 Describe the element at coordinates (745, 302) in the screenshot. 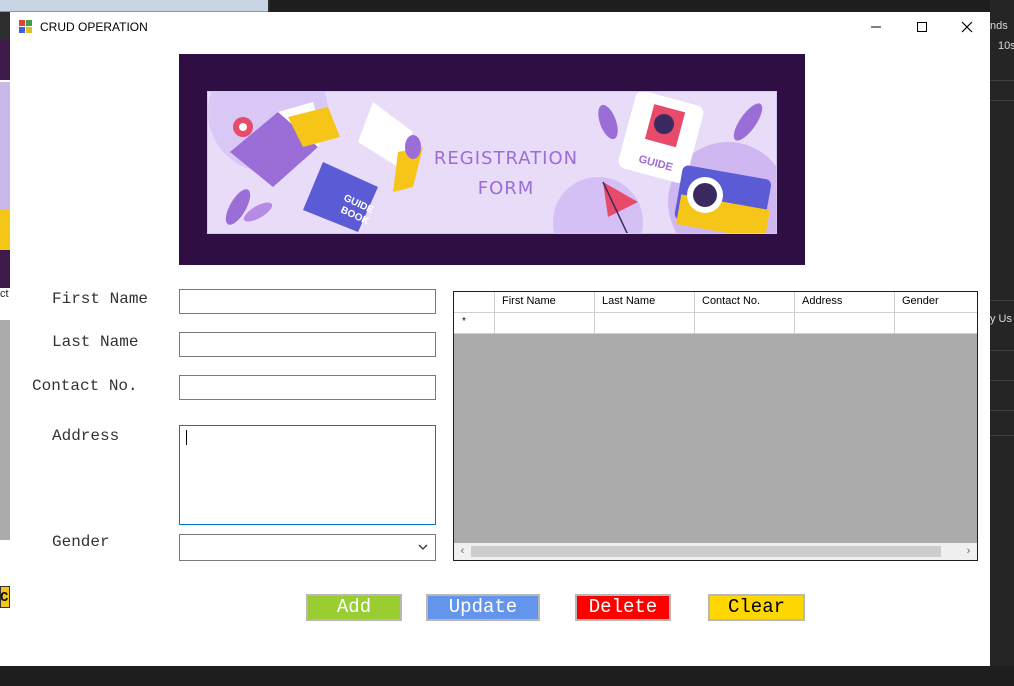

I see `column-header: Contact No.` at that location.